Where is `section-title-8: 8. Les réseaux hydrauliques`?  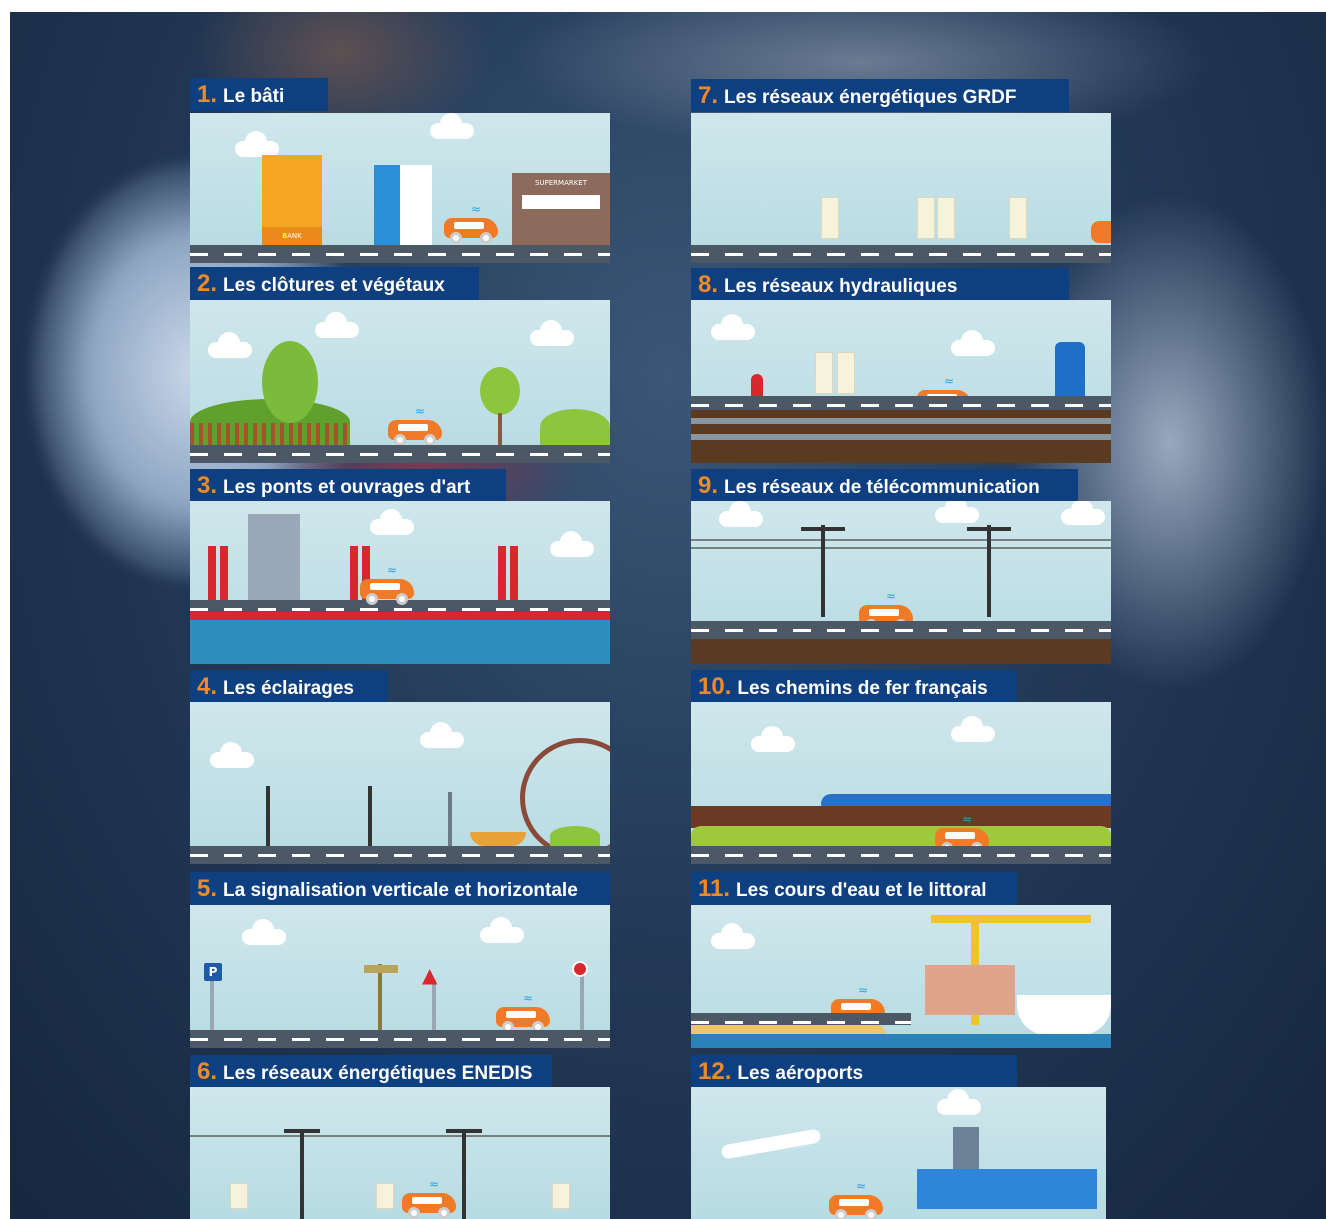 section-title-8: 8. Les réseaux hydrauliques is located at coordinates (880, 284).